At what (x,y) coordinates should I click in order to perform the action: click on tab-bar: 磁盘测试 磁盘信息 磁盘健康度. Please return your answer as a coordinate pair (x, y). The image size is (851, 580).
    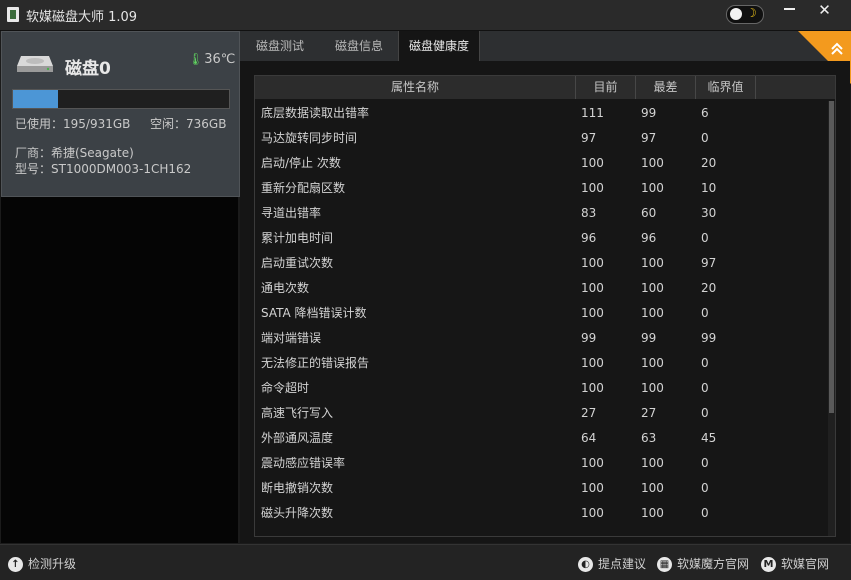
    Looking at the image, I should click on (545, 46).